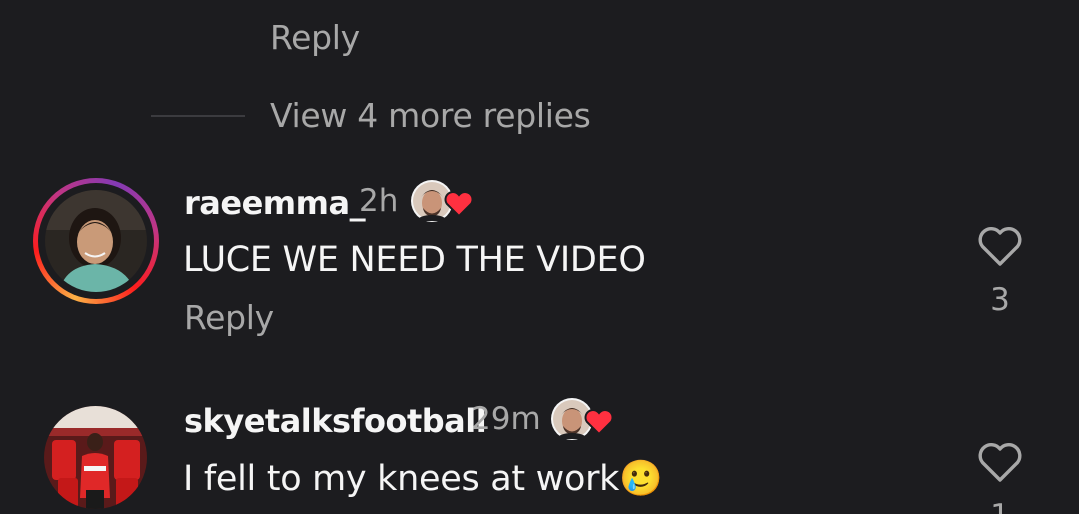 Image resolution: width=1079 pixels, height=514 pixels. I want to click on comment-text: I fell to my knees at work🥲, so click(423, 478).